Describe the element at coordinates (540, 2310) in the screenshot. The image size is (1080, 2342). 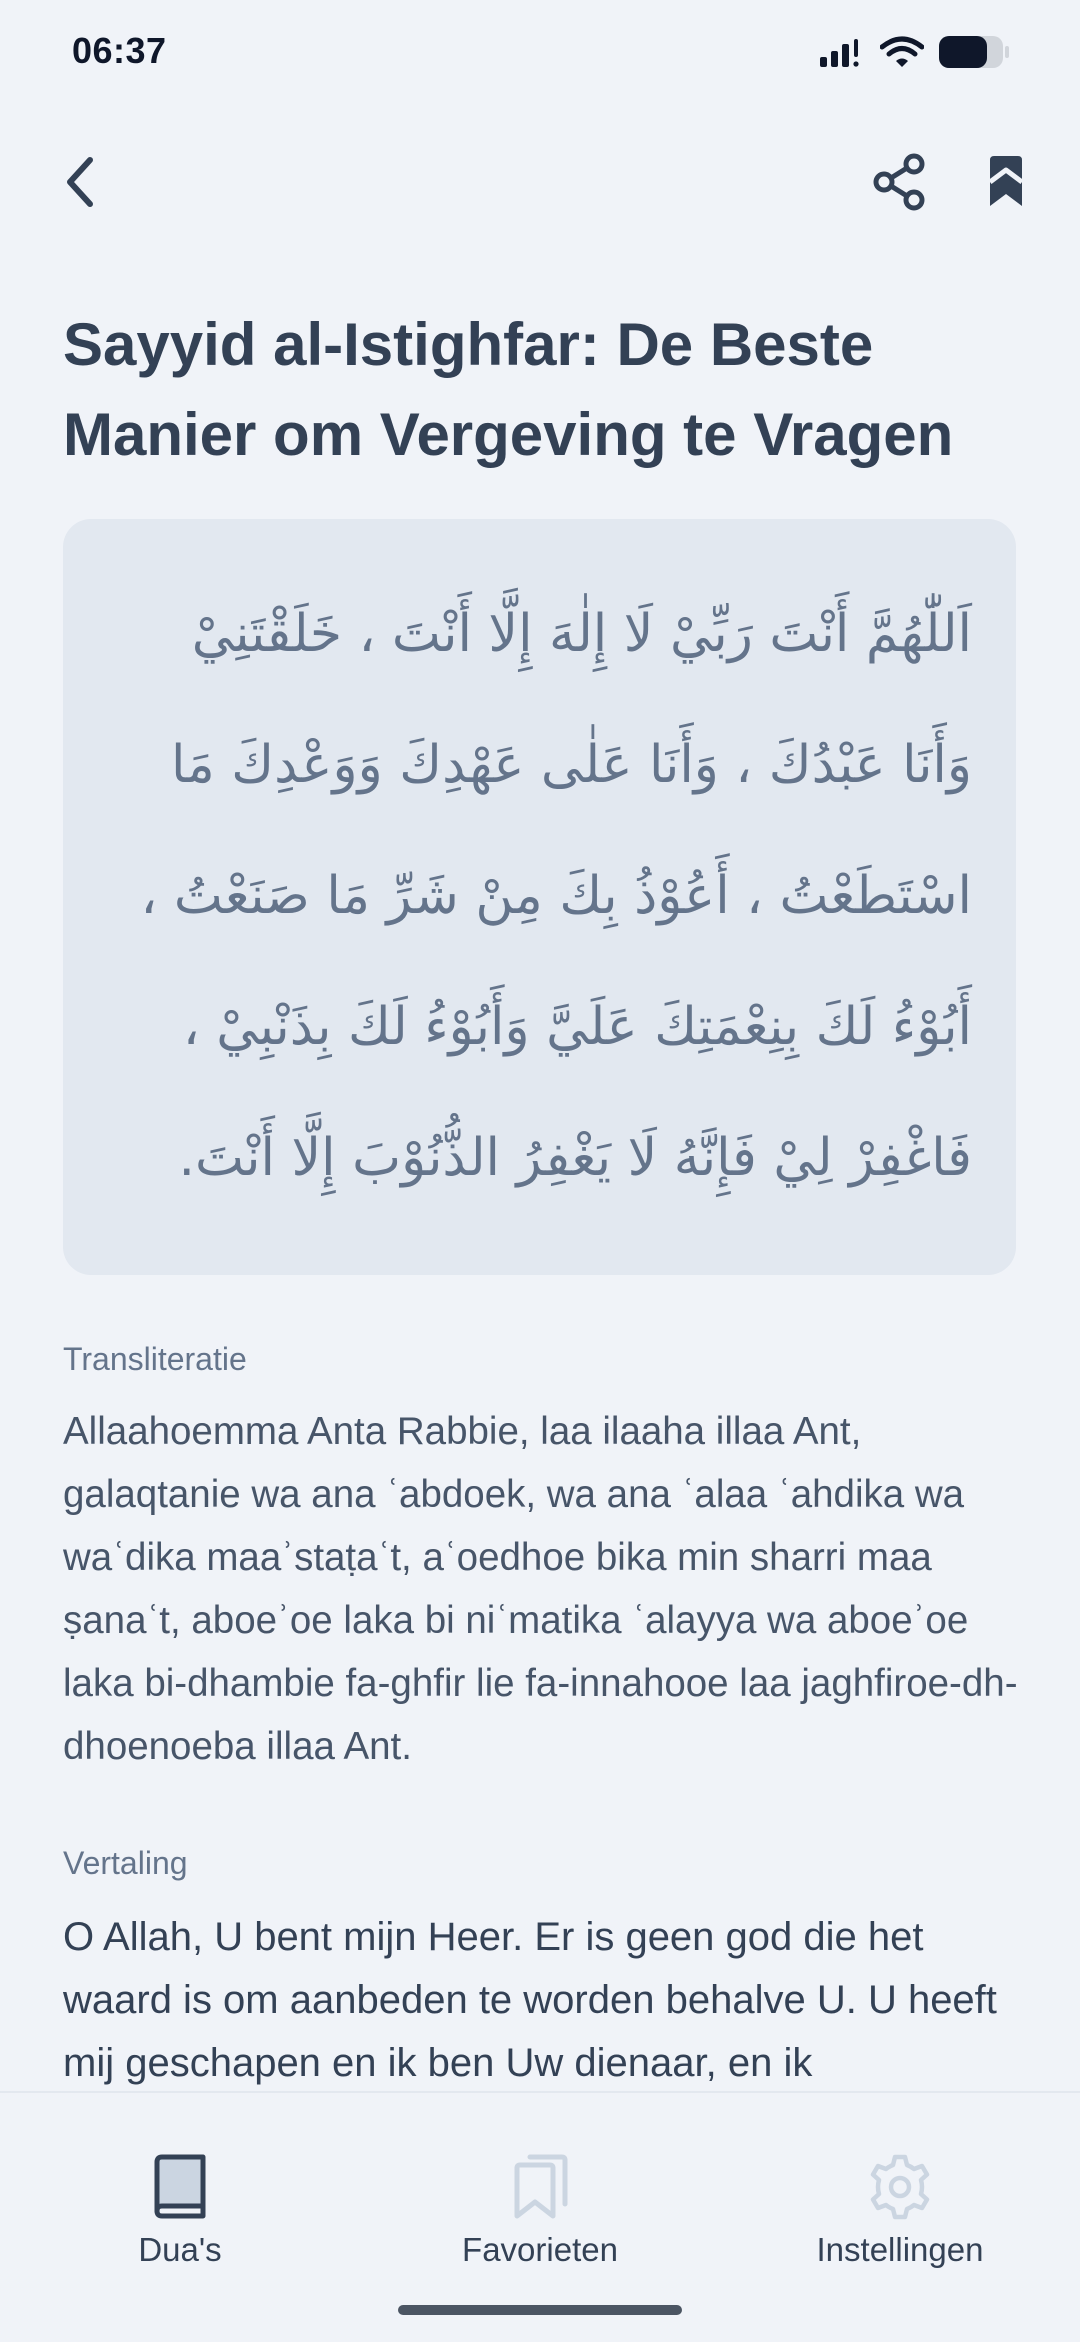
I see `home-indicator` at that location.